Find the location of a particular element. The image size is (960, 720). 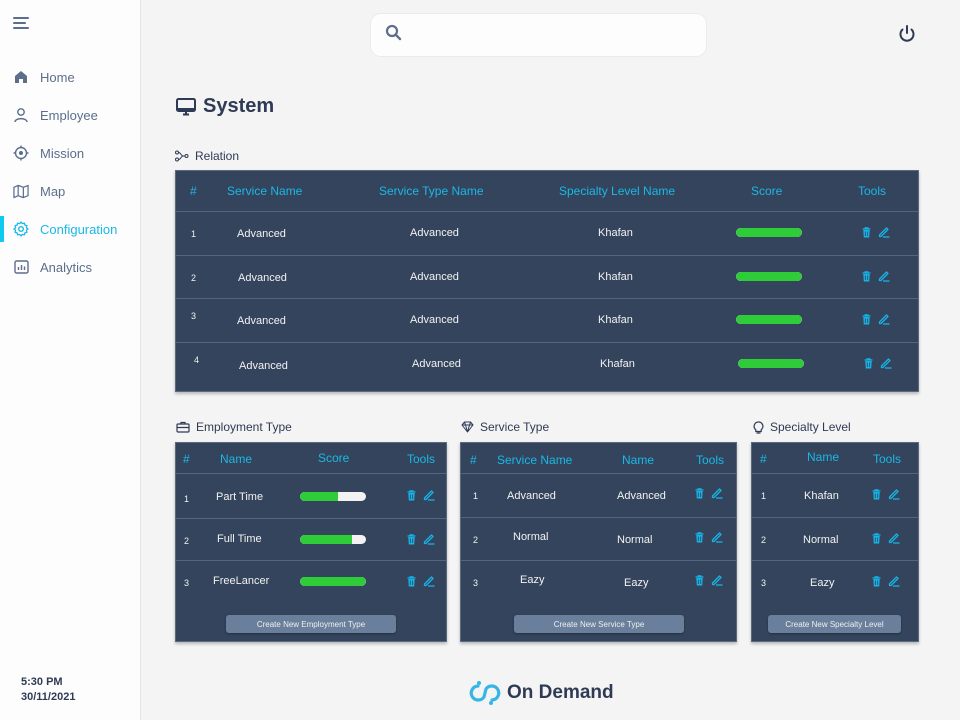

service-name-cell: Eazy is located at coordinates (532, 580).